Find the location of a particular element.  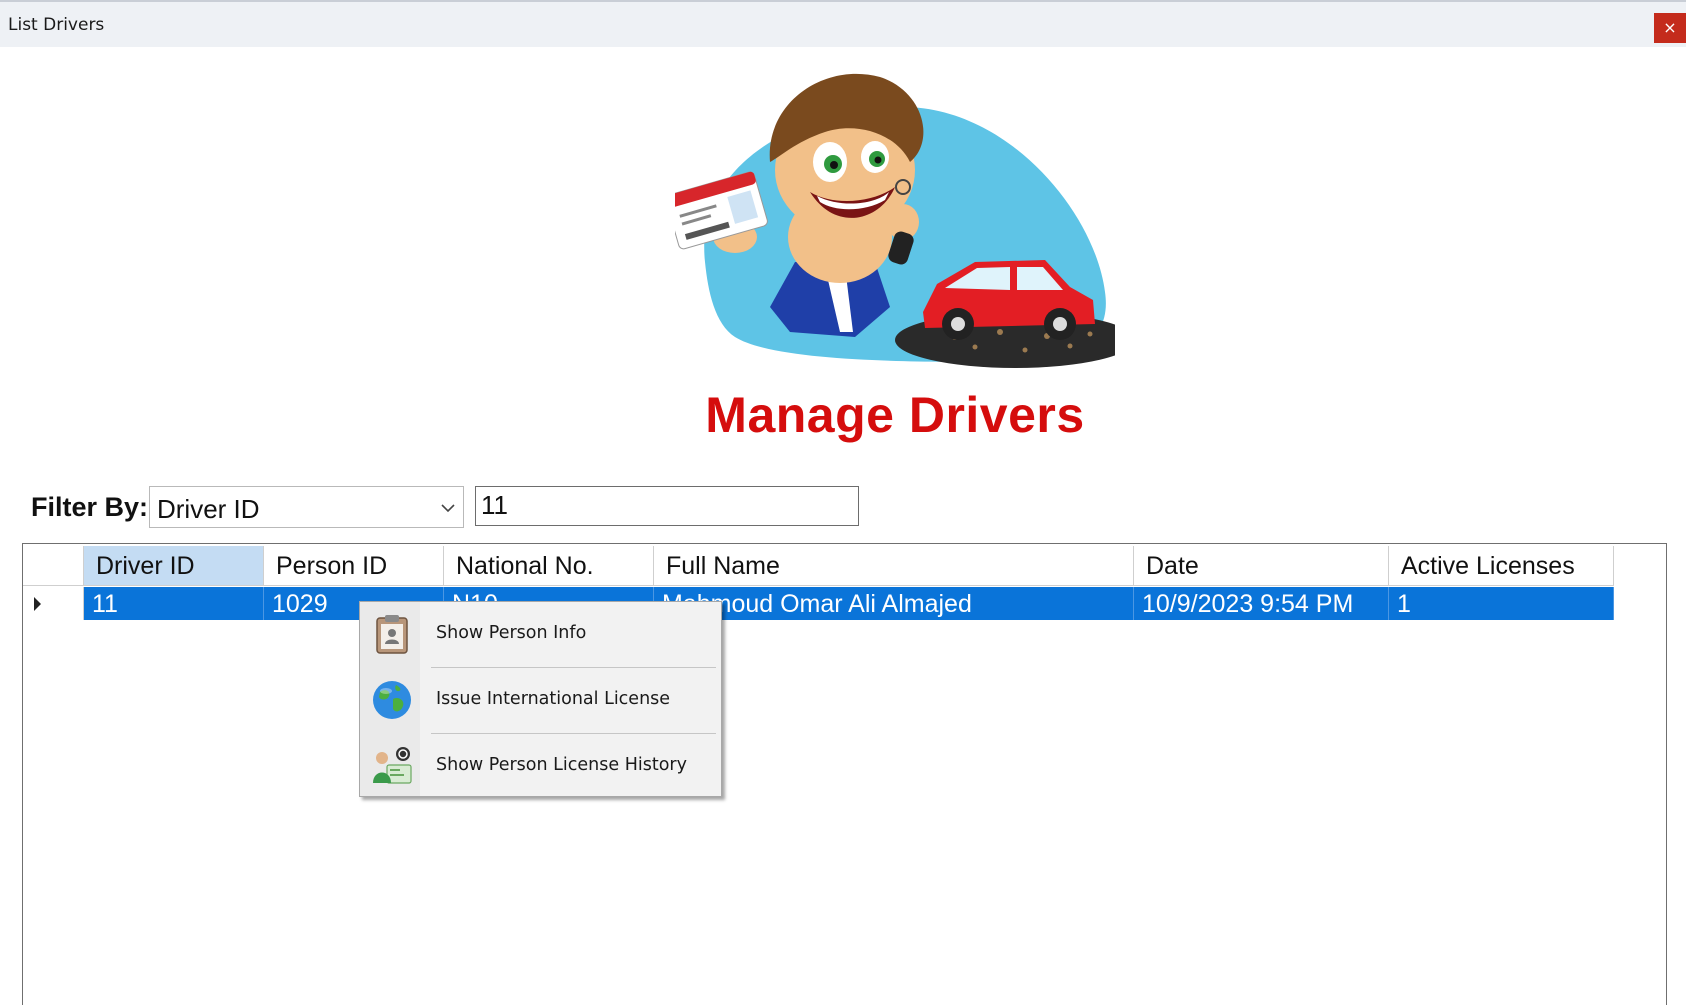

cell-text: 10/9/2023 9:54 PM is located at coordinates (1248, 604).